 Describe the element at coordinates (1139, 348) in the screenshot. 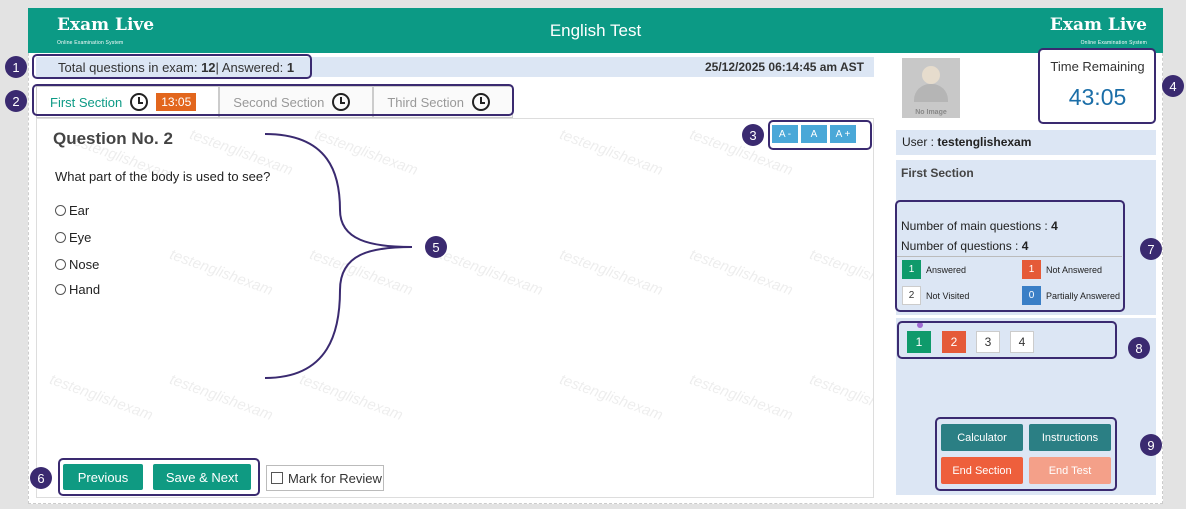

I see `callout-8: 8` at that location.